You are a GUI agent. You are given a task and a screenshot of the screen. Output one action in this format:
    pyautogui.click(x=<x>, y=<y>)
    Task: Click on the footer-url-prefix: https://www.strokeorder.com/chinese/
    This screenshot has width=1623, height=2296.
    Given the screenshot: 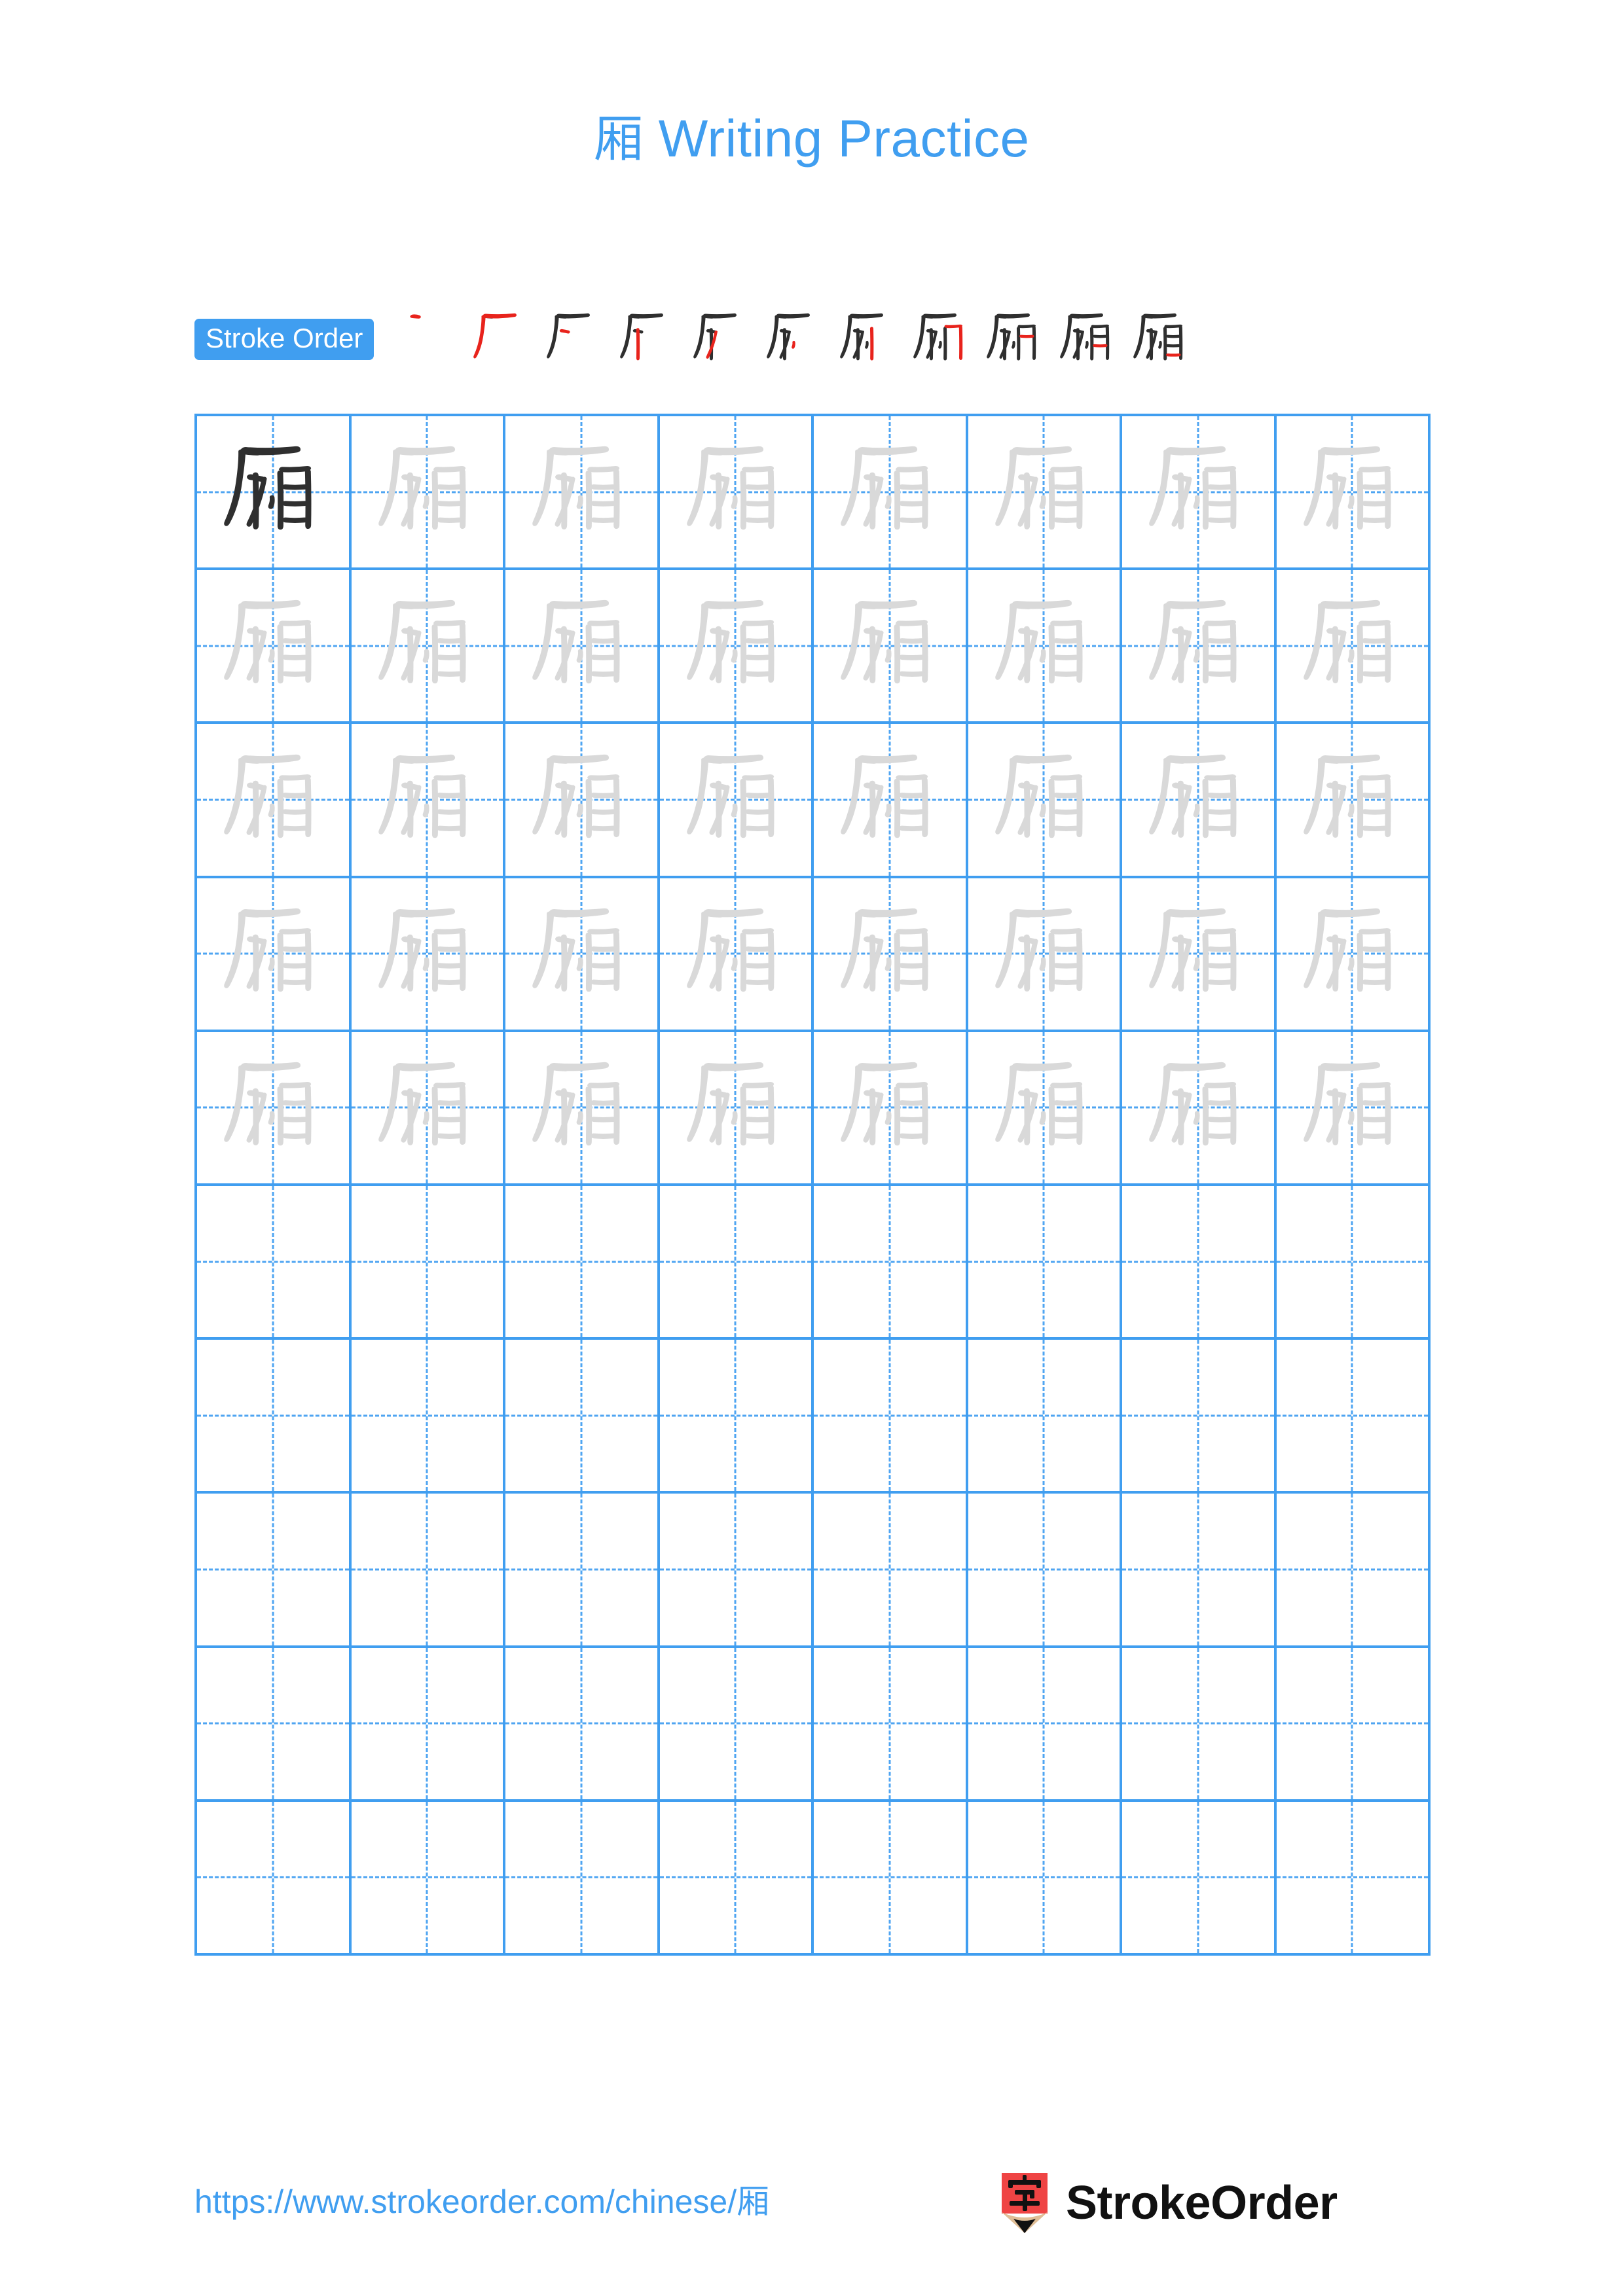 What is the action you would take?
    pyautogui.click(x=465, y=2201)
    